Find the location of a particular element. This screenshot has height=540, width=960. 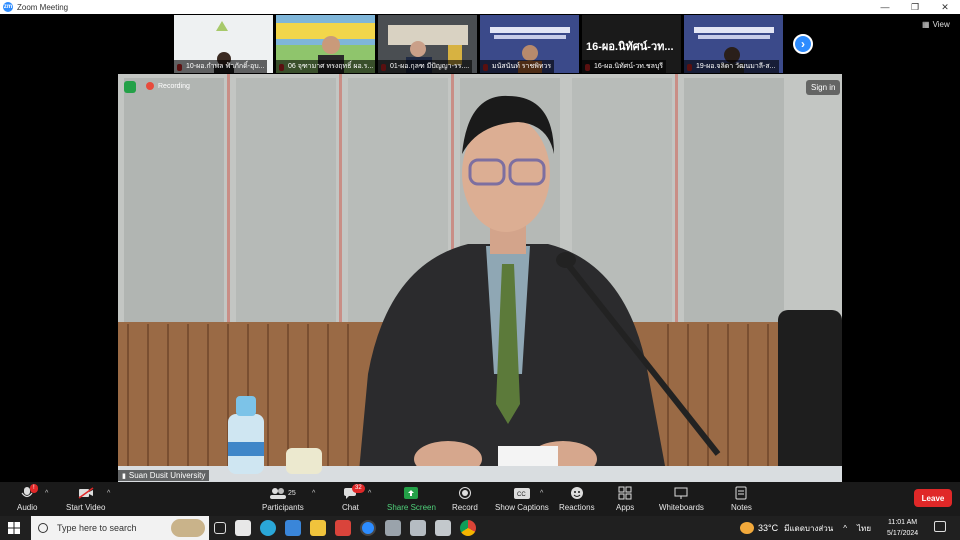

taskbar-clock: 11:01 AM 5/17/2024 is located at coordinates (902, 528).